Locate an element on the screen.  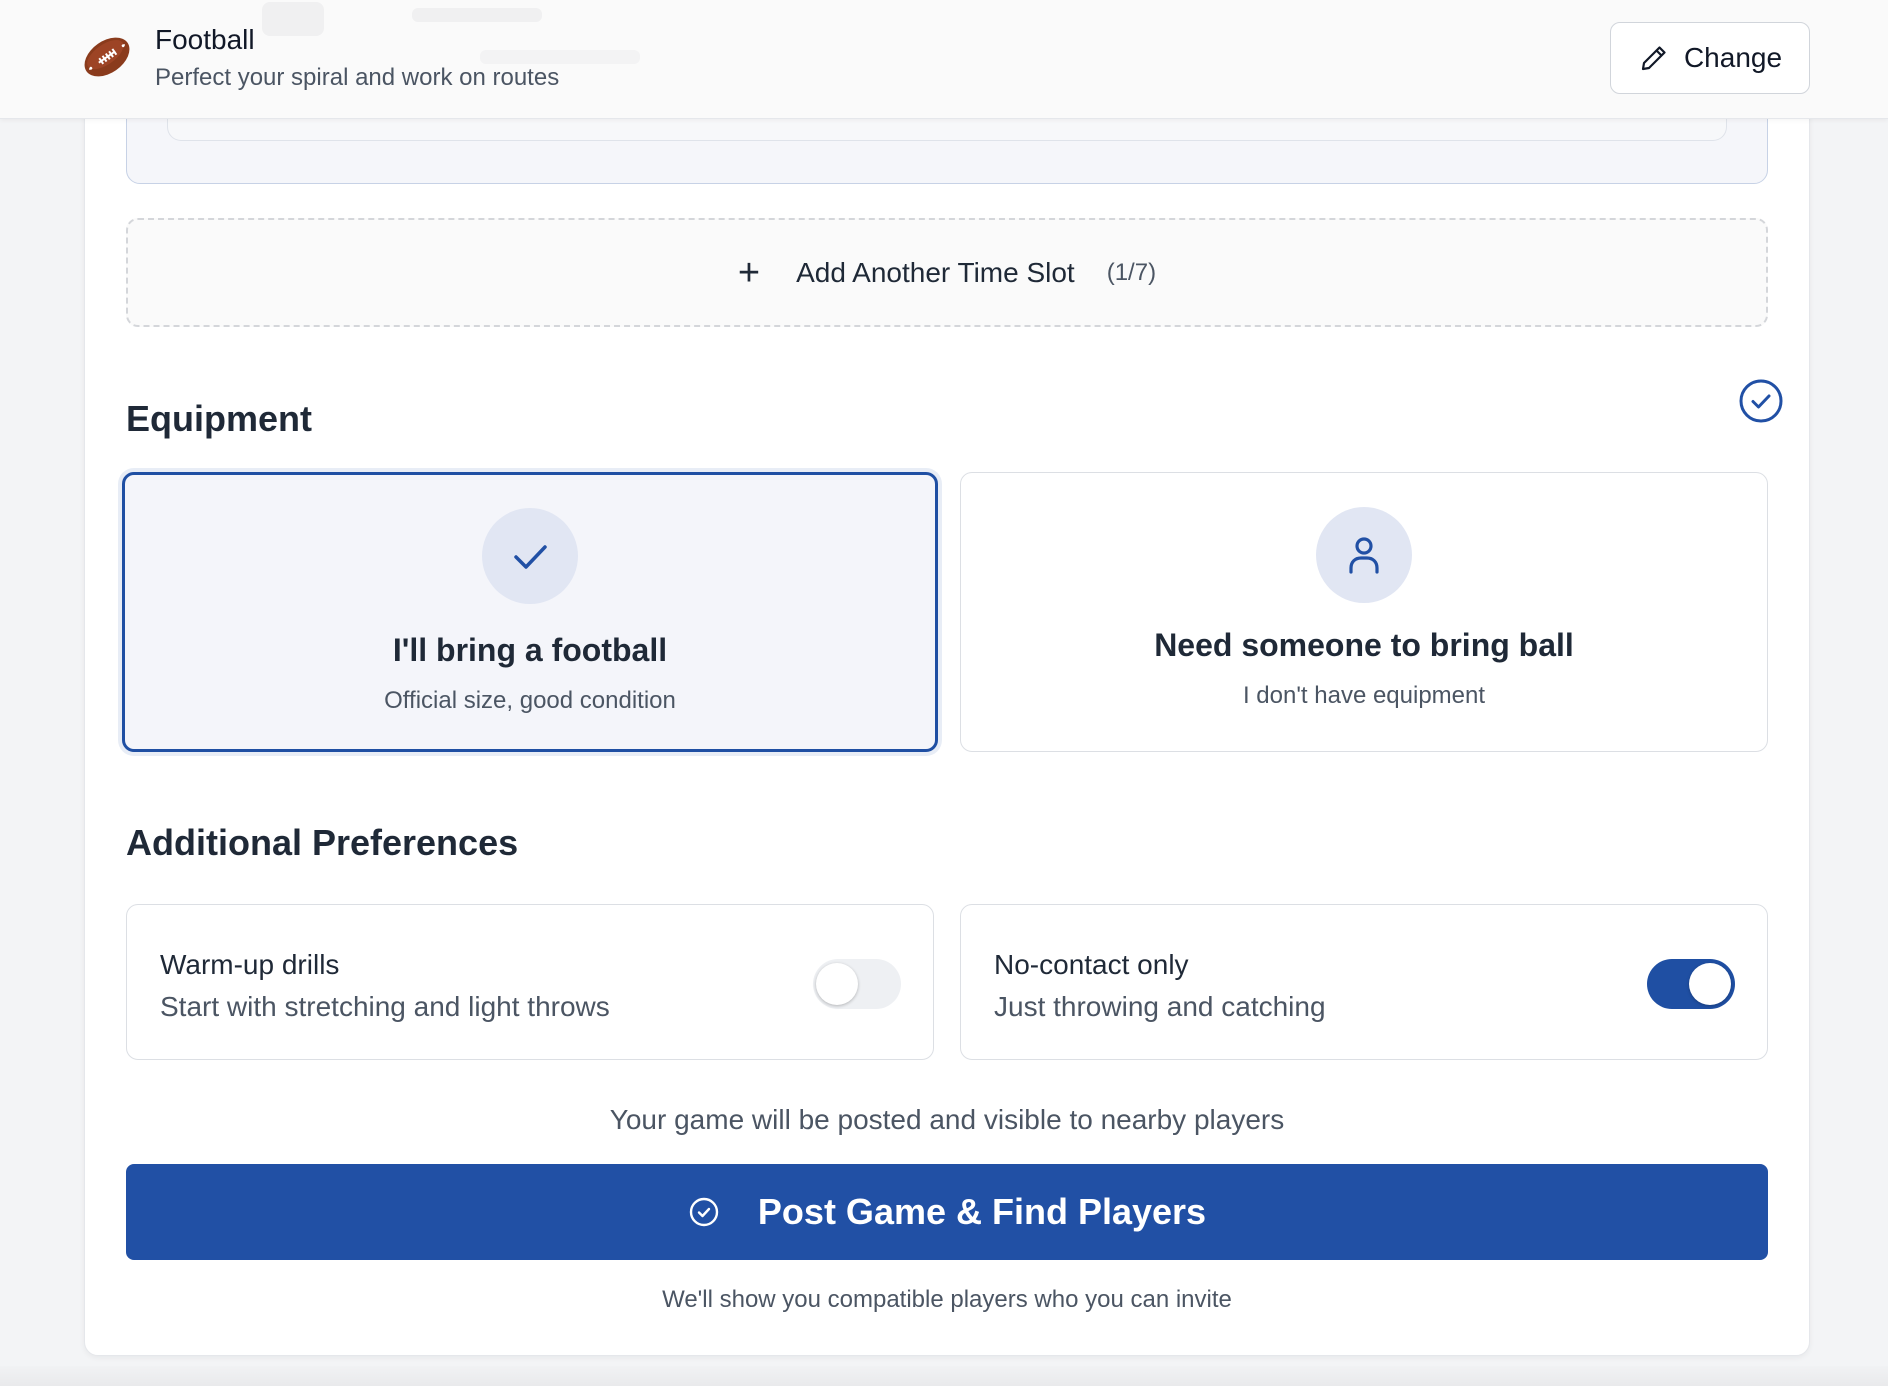
add-time-slot-button: + Add Another Time Slot (1/7) is located at coordinates (947, 272).